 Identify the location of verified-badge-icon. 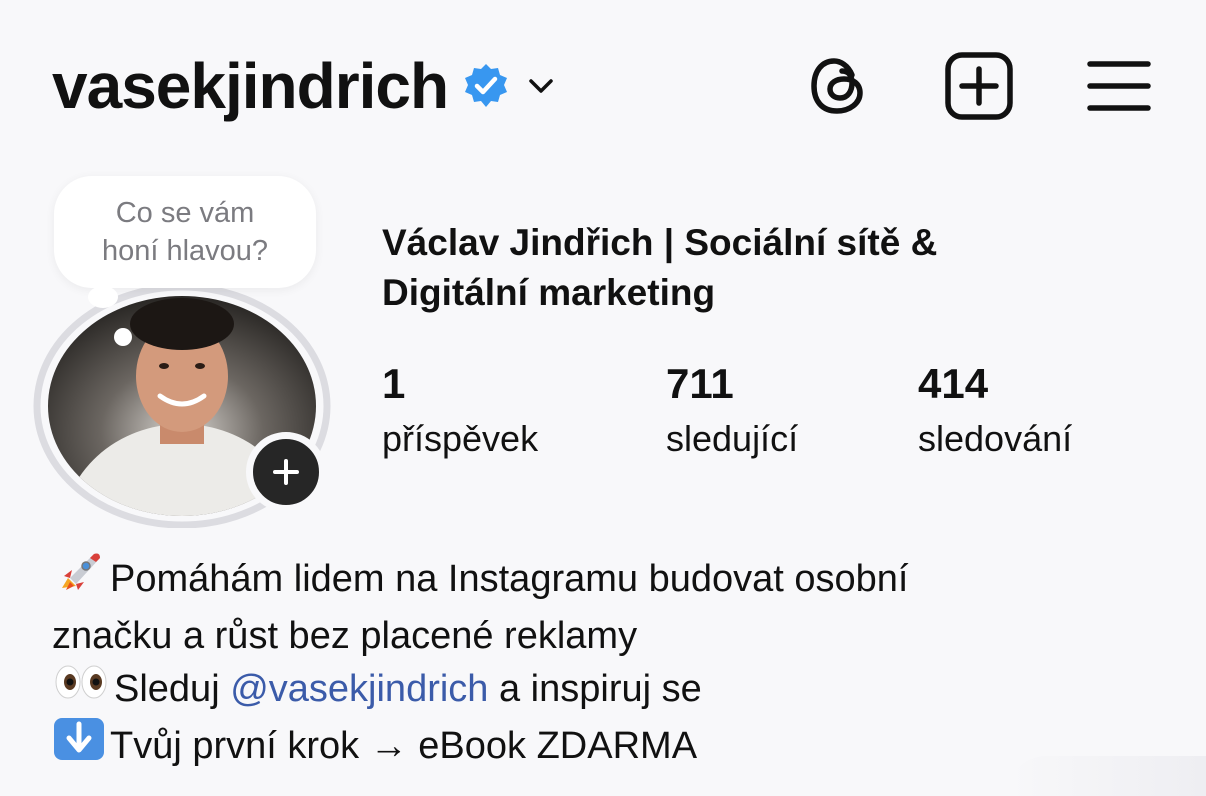
(486, 86).